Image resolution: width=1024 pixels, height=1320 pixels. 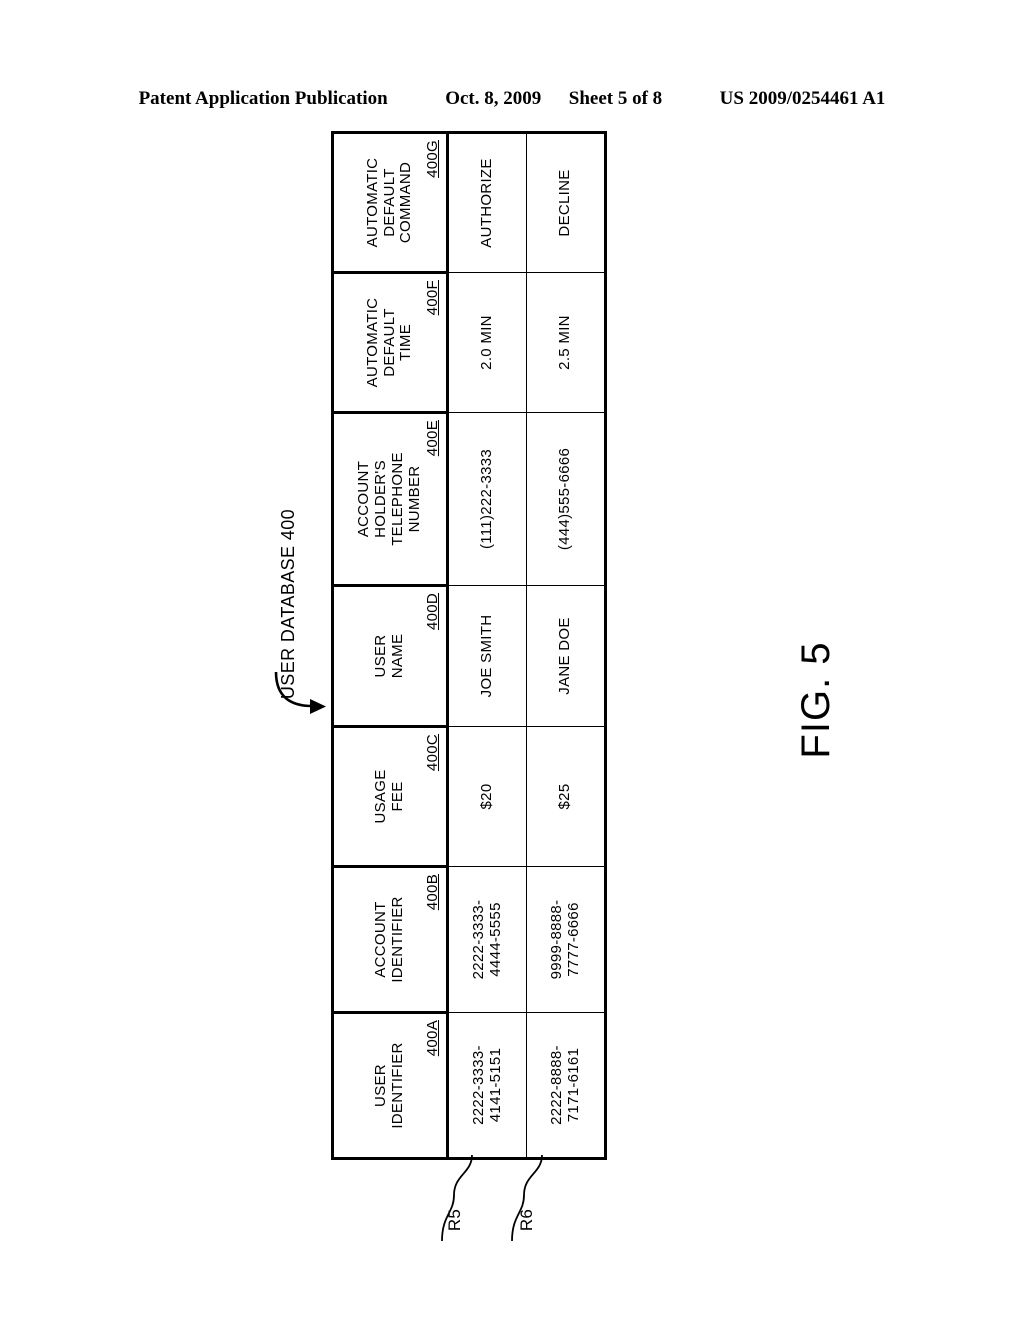 I want to click on cell-line: 4444-5555, so click(x=495, y=939).